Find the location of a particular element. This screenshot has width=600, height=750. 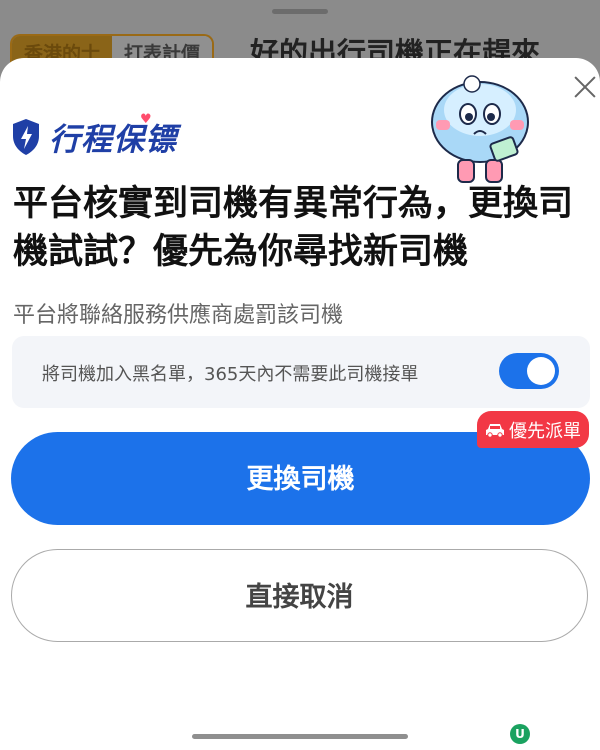

car-icon is located at coordinates (495, 430).